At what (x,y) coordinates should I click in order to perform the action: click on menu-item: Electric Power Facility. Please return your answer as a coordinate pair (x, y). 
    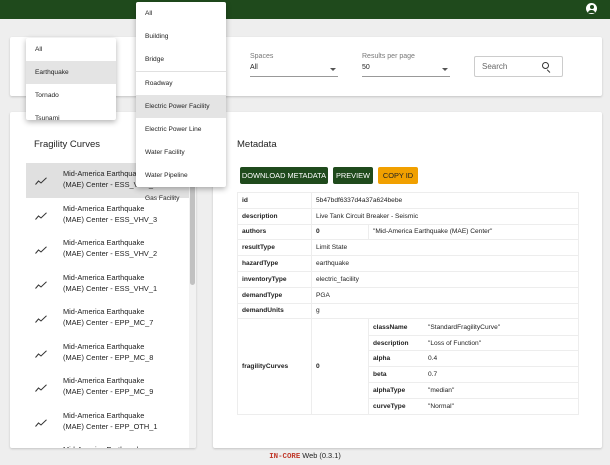
    Looking at the image, I should click on (181, 106).